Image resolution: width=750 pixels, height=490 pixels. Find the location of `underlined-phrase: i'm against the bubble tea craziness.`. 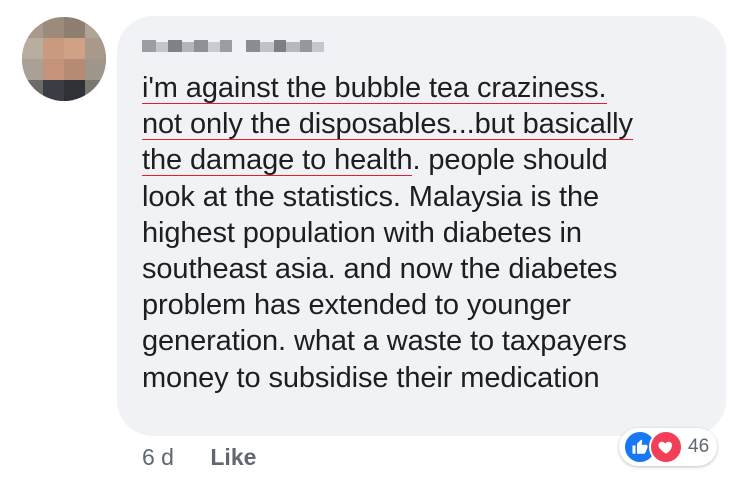

underlined-phrase: i'm against the bubble tea craziness. is located at coordinates (374, 88).